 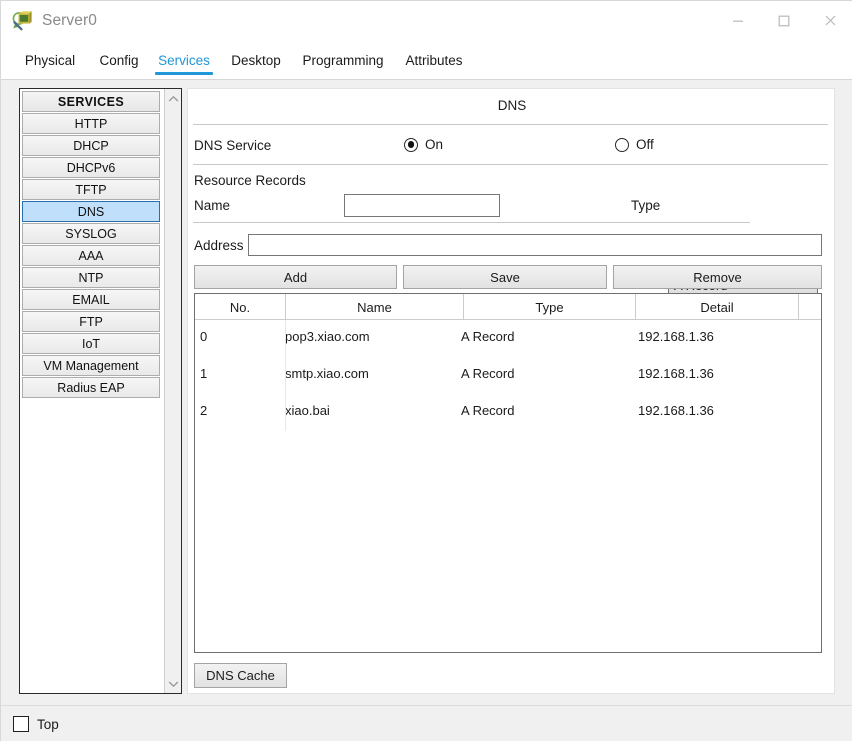 I want to click on cell-no: 0, so click(x=204, y=336).